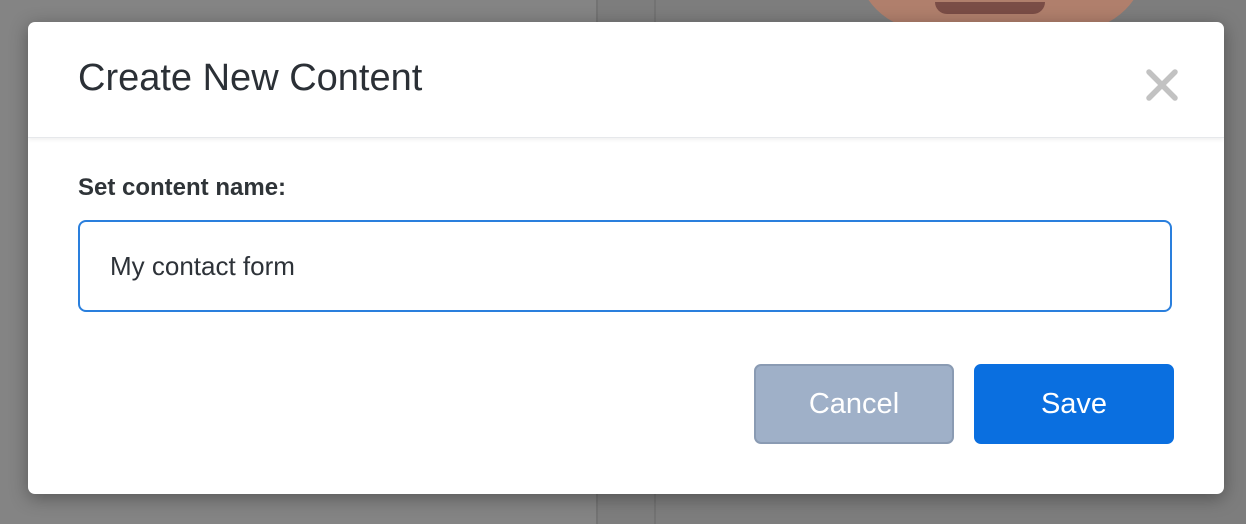 The image size is (1246, 524). I want to click on cancel-button: Cancel, so click(854, 404).